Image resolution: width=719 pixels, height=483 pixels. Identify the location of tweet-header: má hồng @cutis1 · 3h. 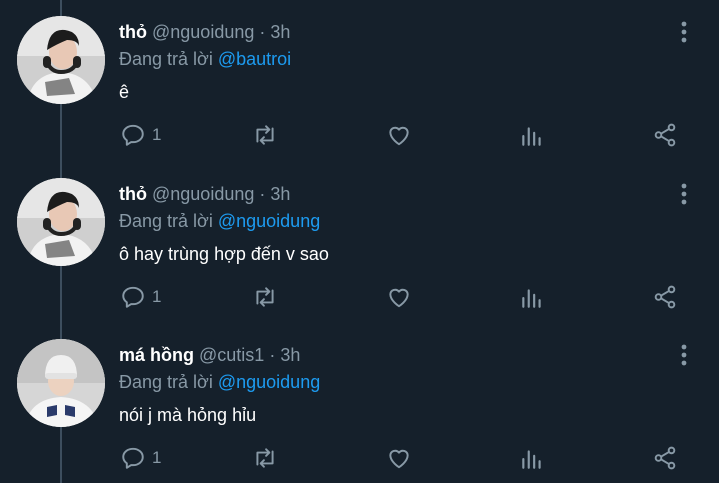
(209, 355).